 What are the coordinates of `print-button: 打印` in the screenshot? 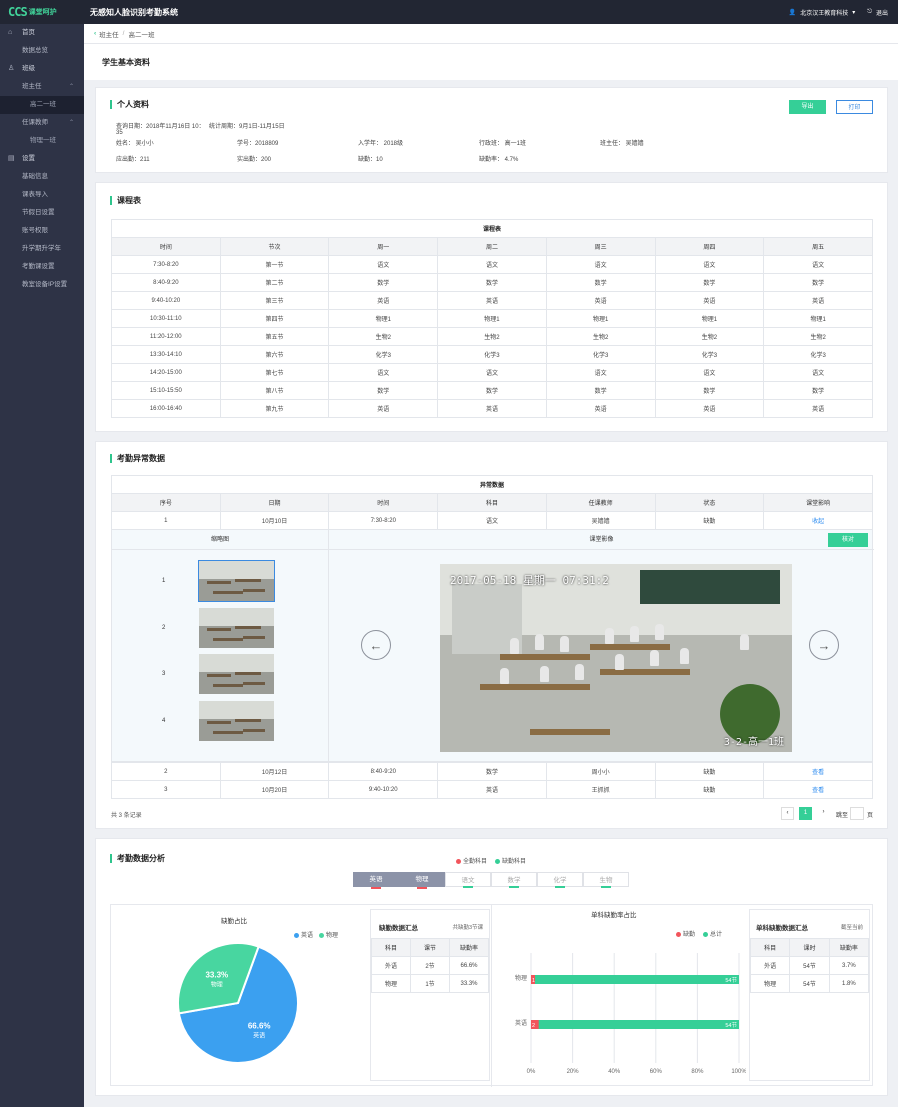 It's located at (854, 107).